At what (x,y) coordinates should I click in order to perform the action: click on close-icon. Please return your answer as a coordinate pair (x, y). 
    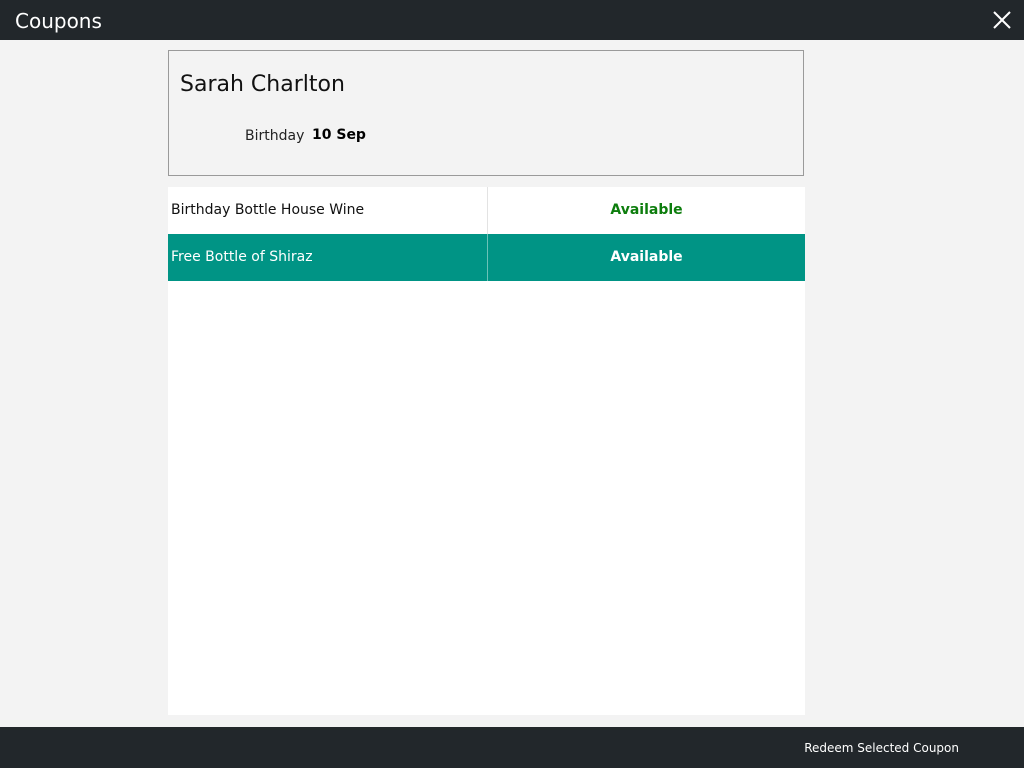
    Looking at the image, I should click on (1002, 20).